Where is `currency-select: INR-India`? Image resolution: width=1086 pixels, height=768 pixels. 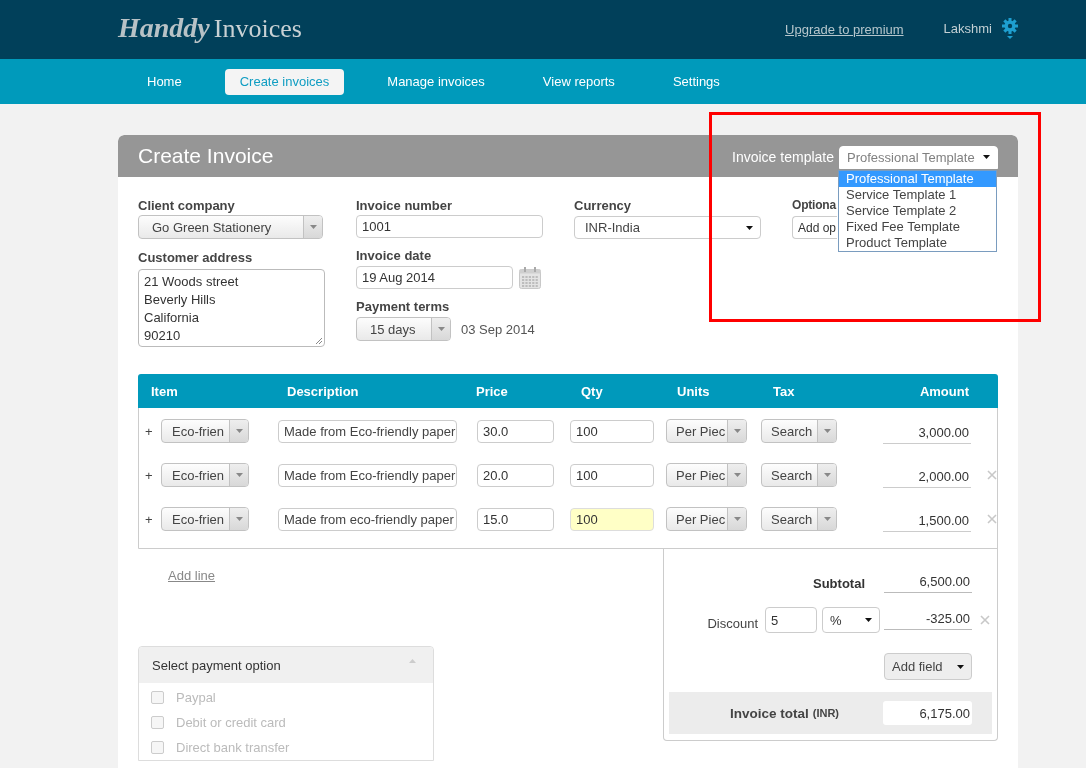
currency-select: INR-India is located at coordinates (667, 227).